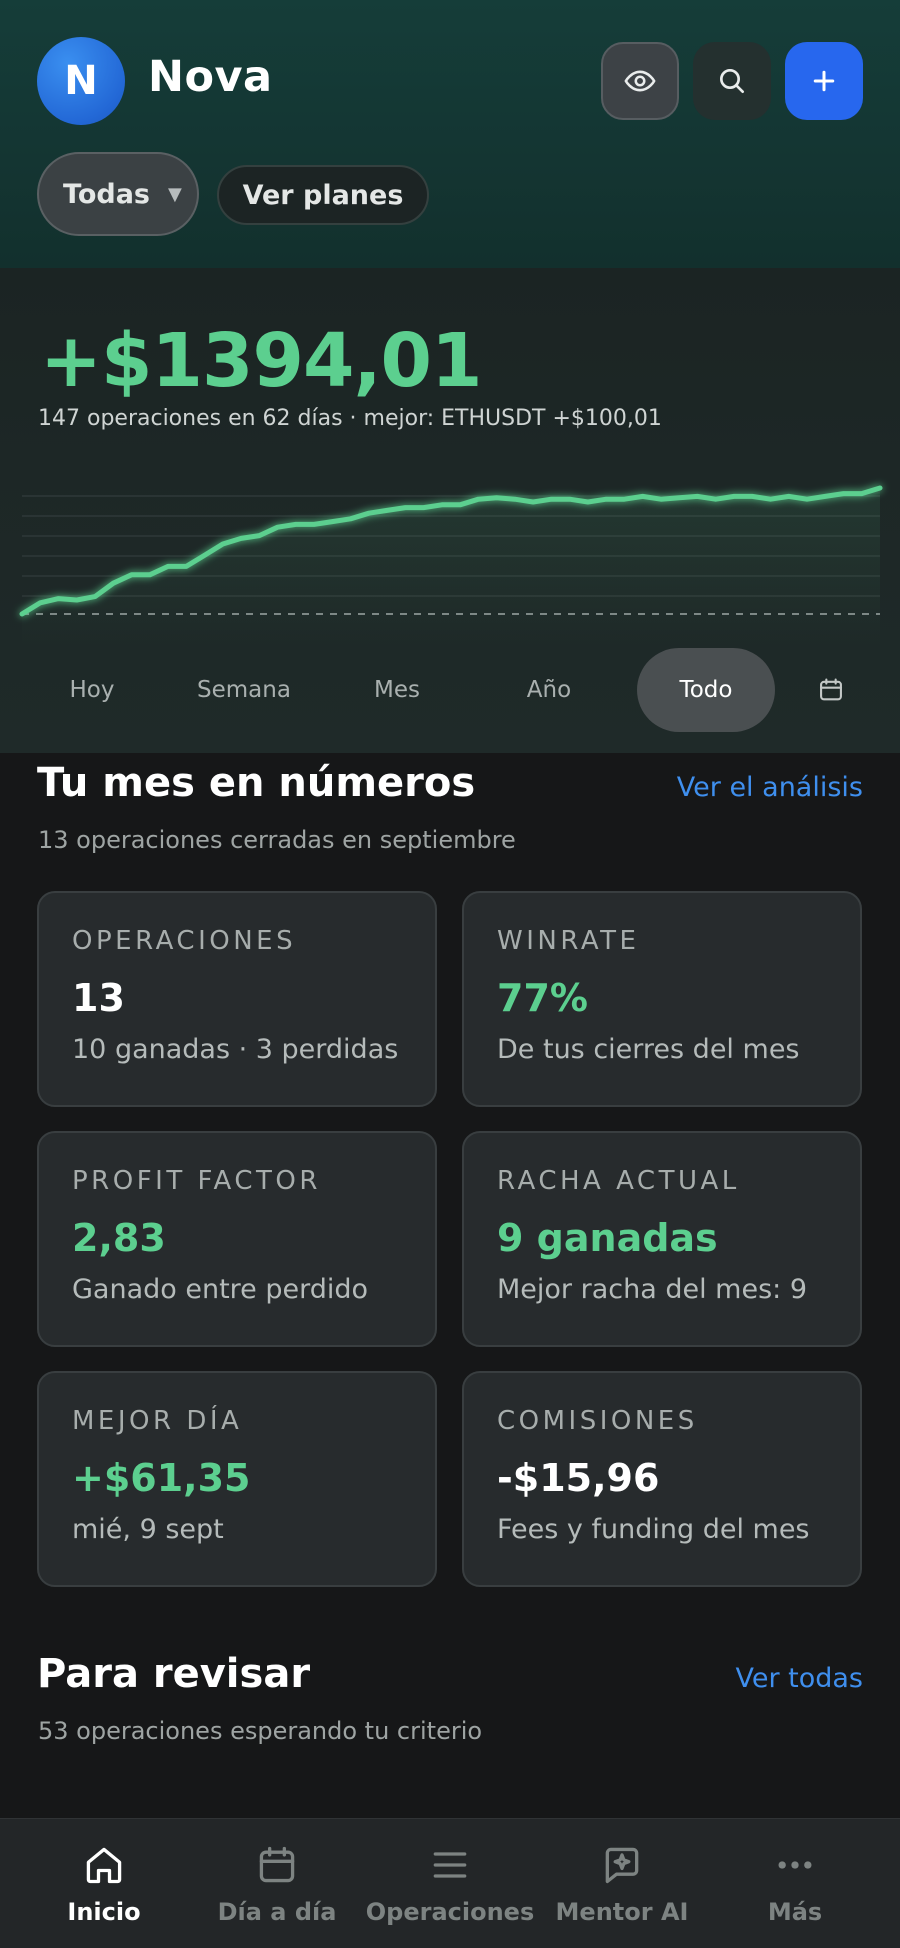 The height and width of the screenshot is (1948, 900). Describe the element at coordinates (277, 1912) in the screenshot. I see `nav-label: Día a día` at that location.